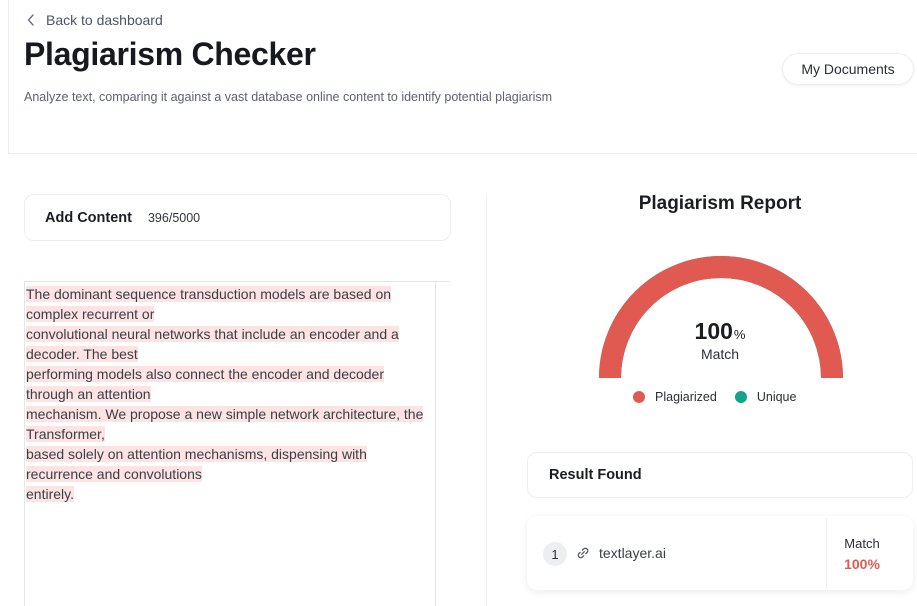 This screenshot has width=917, height=606. Describe the element at coordinates (555, 554) in the screenshot. I see `result-index: 1` at that location.